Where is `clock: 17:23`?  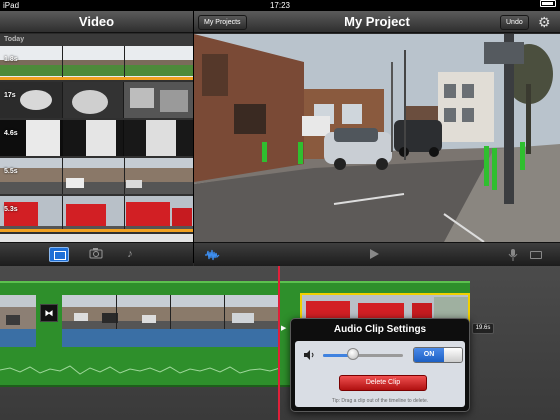 clock: 17:23 is located at coordinates (280, 5).